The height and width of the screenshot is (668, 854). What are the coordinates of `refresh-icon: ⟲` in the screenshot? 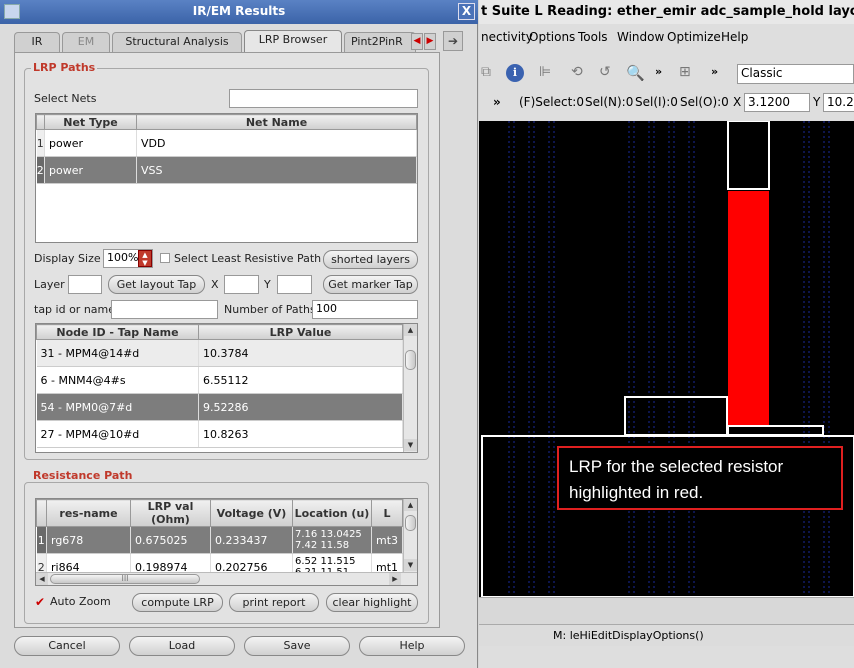 It's located at (577, 72).